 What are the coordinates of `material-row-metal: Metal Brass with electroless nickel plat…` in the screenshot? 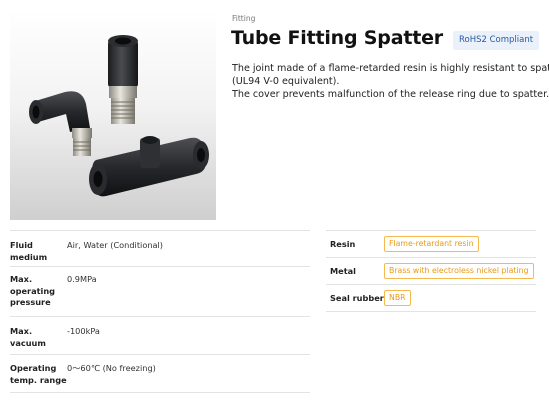 It's located at (431, 271).